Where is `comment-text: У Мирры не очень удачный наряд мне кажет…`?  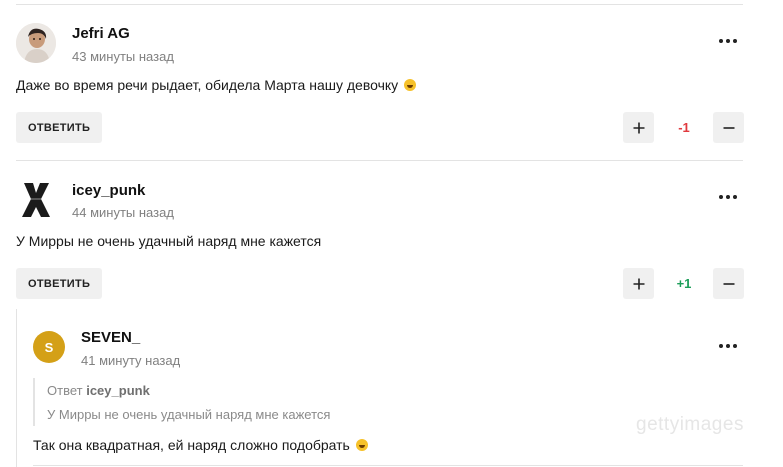
comment-text: У Мирры не очень удачный наряд мне кажет… is located at coordinates (169, 241).